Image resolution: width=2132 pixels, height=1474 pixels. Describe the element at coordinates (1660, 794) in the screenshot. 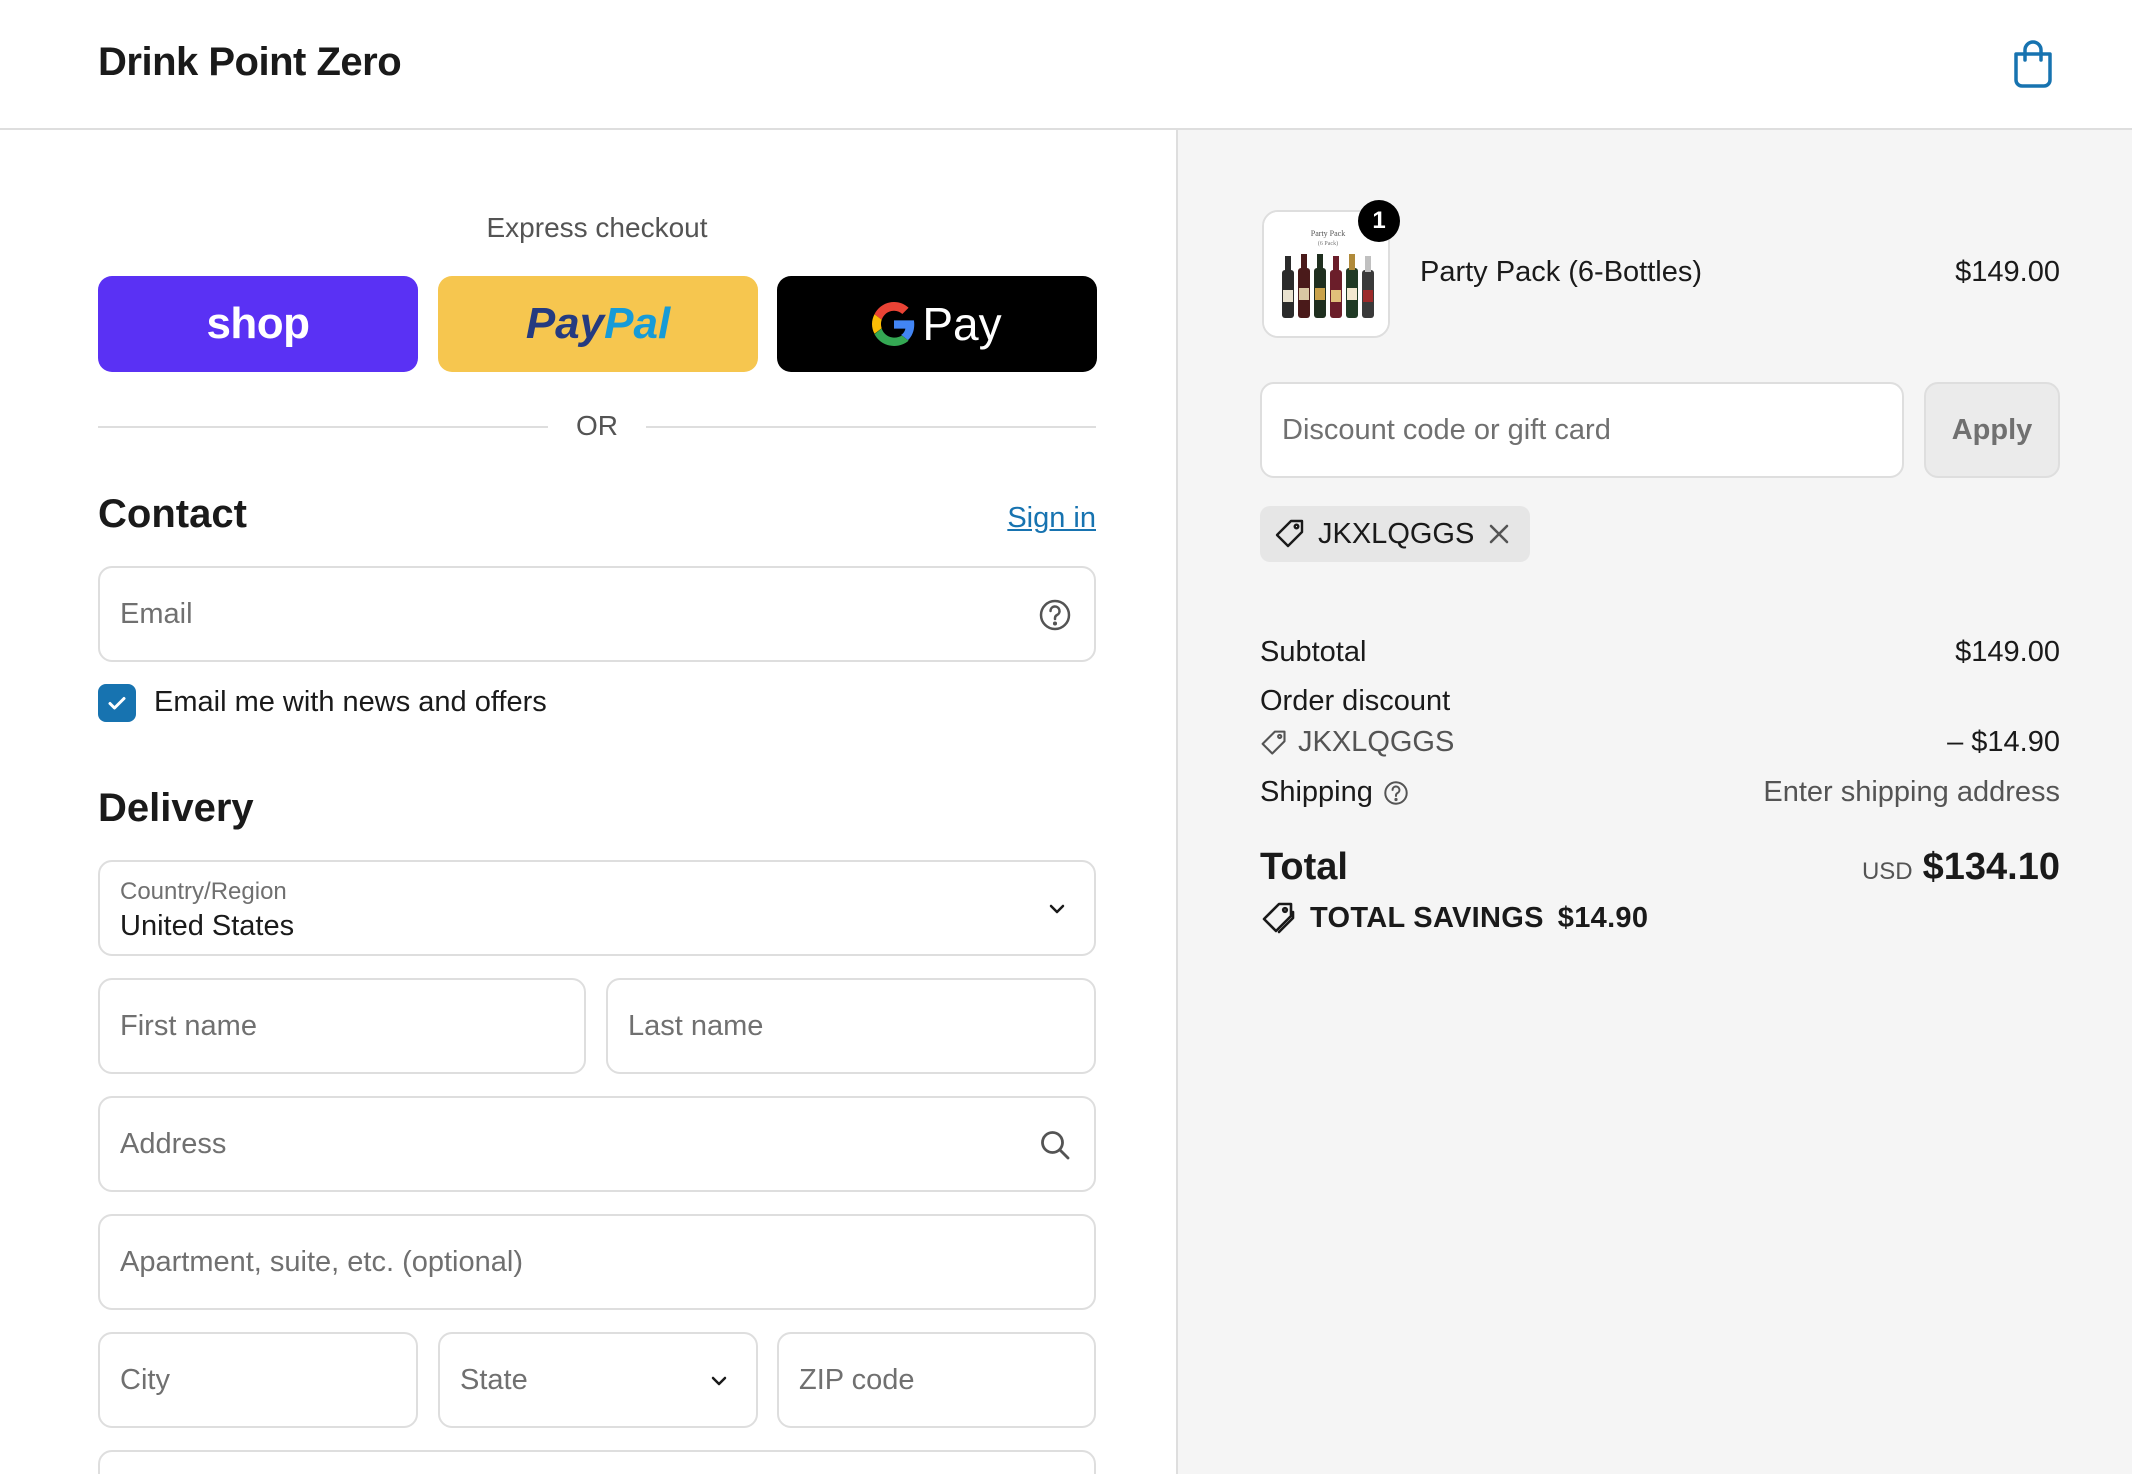

I see `shipping-row: Shipping Enter shipping address` at that location.